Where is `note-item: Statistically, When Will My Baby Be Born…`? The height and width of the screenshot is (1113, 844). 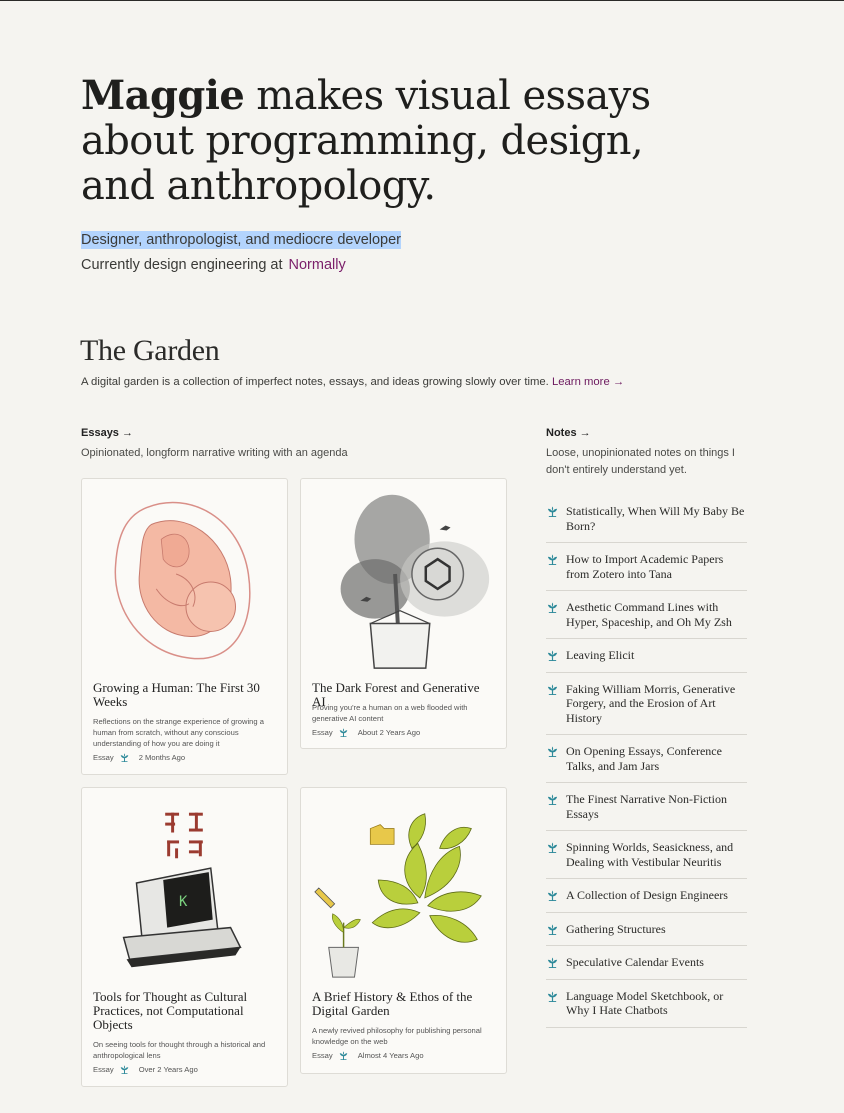 note-item: Statistically, When Will My Baby Be Born… is located at coordinates (646, 519).